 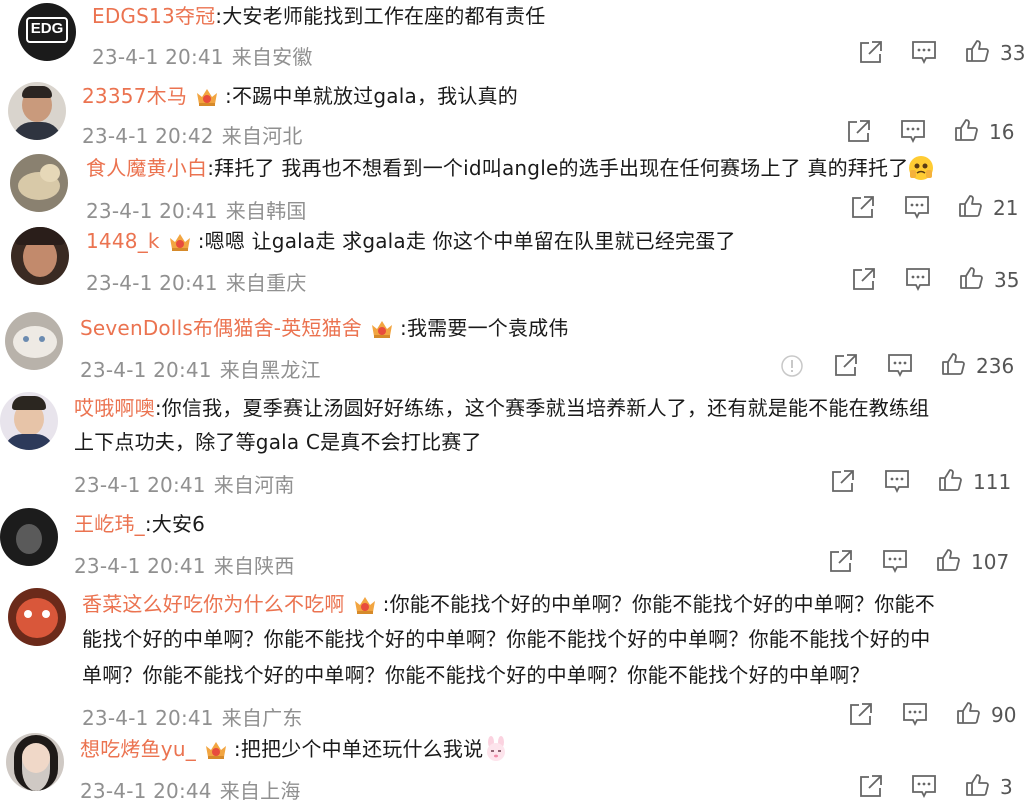 I want to click on comment-time: 23-4-1 20:44, so click(x=146, y=791).